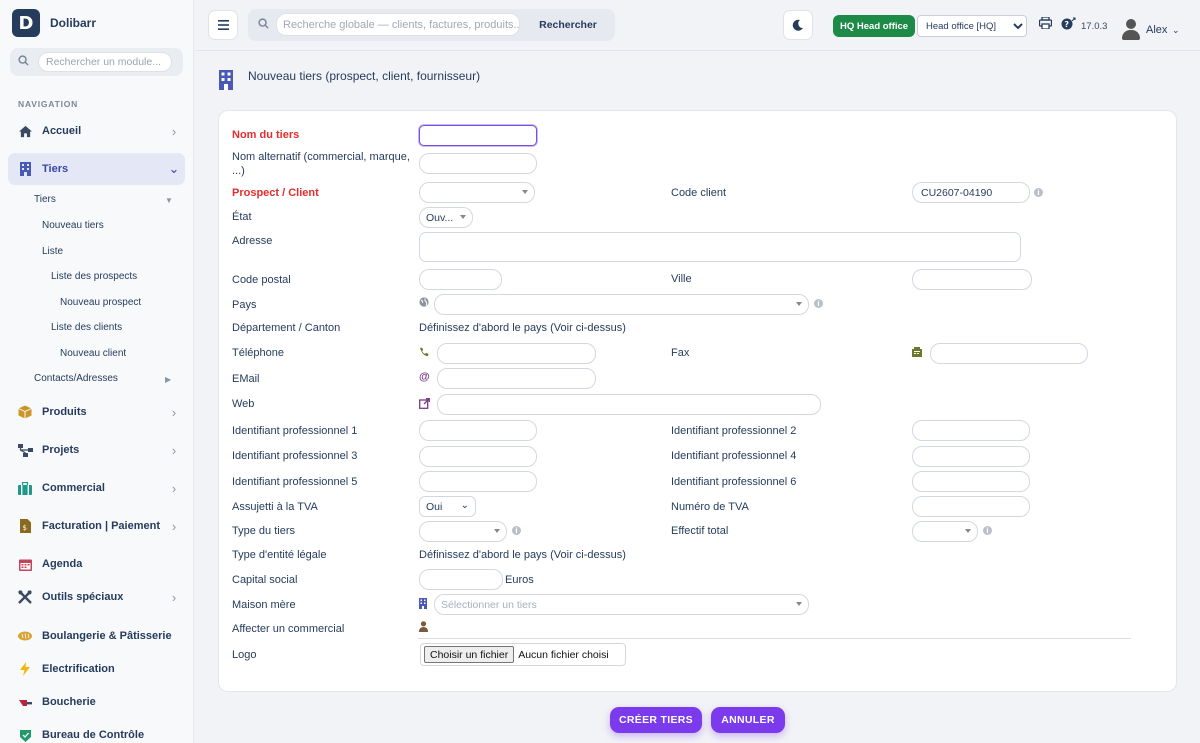  What do you see at coordinates (489, 604) in the screenshot?
I see `maison-mere-placeholder: Sélectionner un tiers` at bounding box center [489, 604].